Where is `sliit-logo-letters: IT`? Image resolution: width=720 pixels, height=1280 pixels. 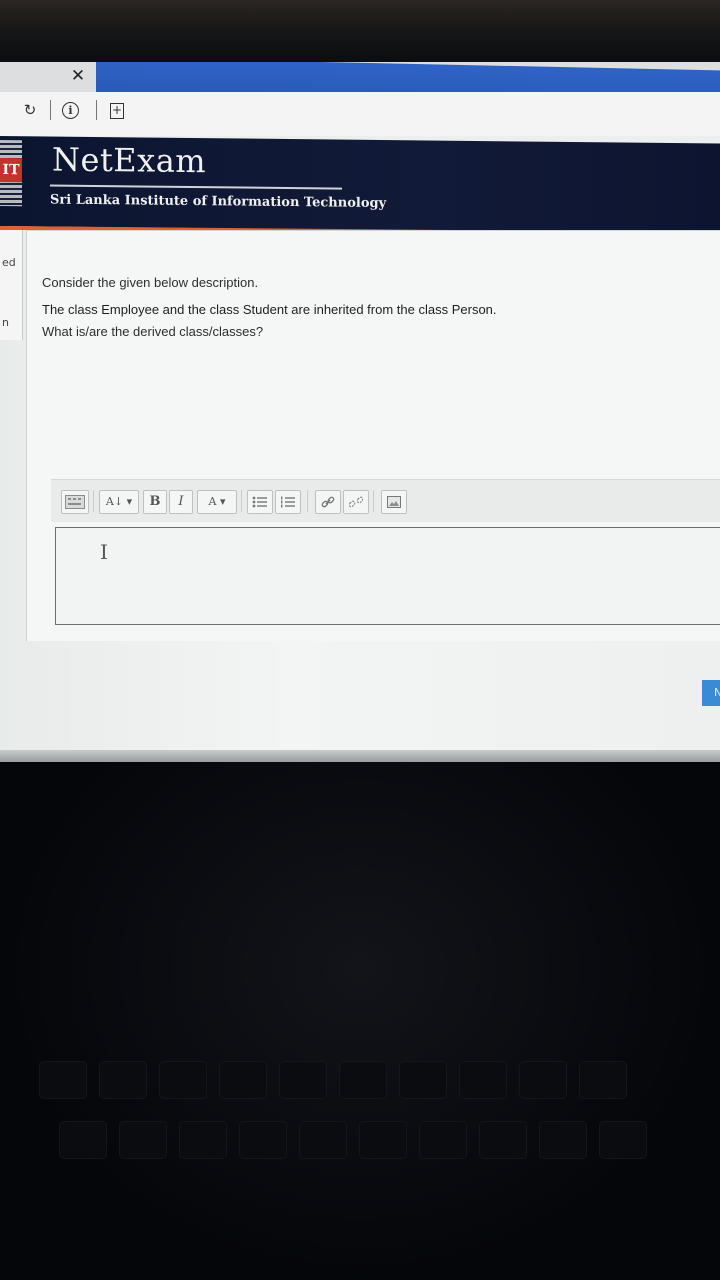 sliit-logo-letters: IT is located at coordinates (11, 170).